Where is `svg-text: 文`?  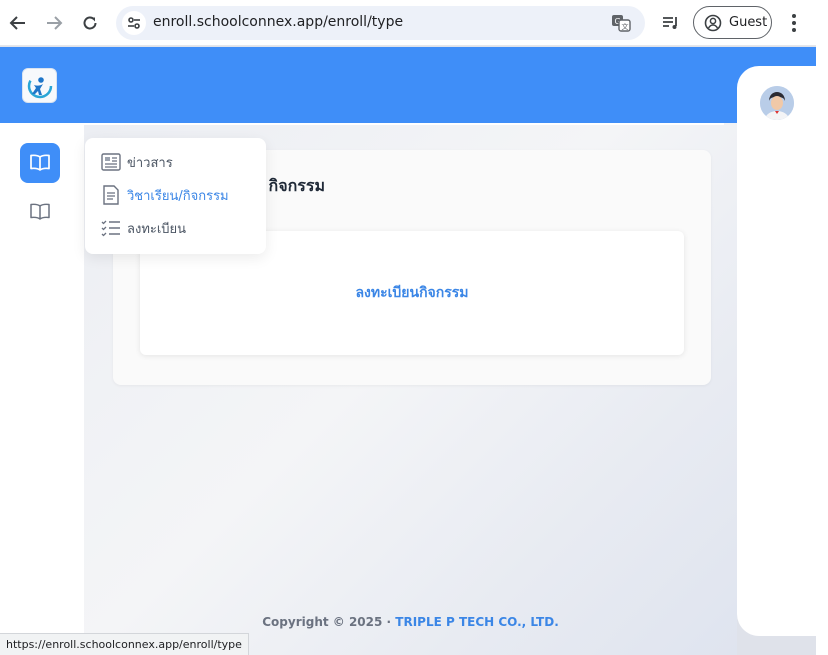
svg-text: 文 is located at coordinates (625, 26).